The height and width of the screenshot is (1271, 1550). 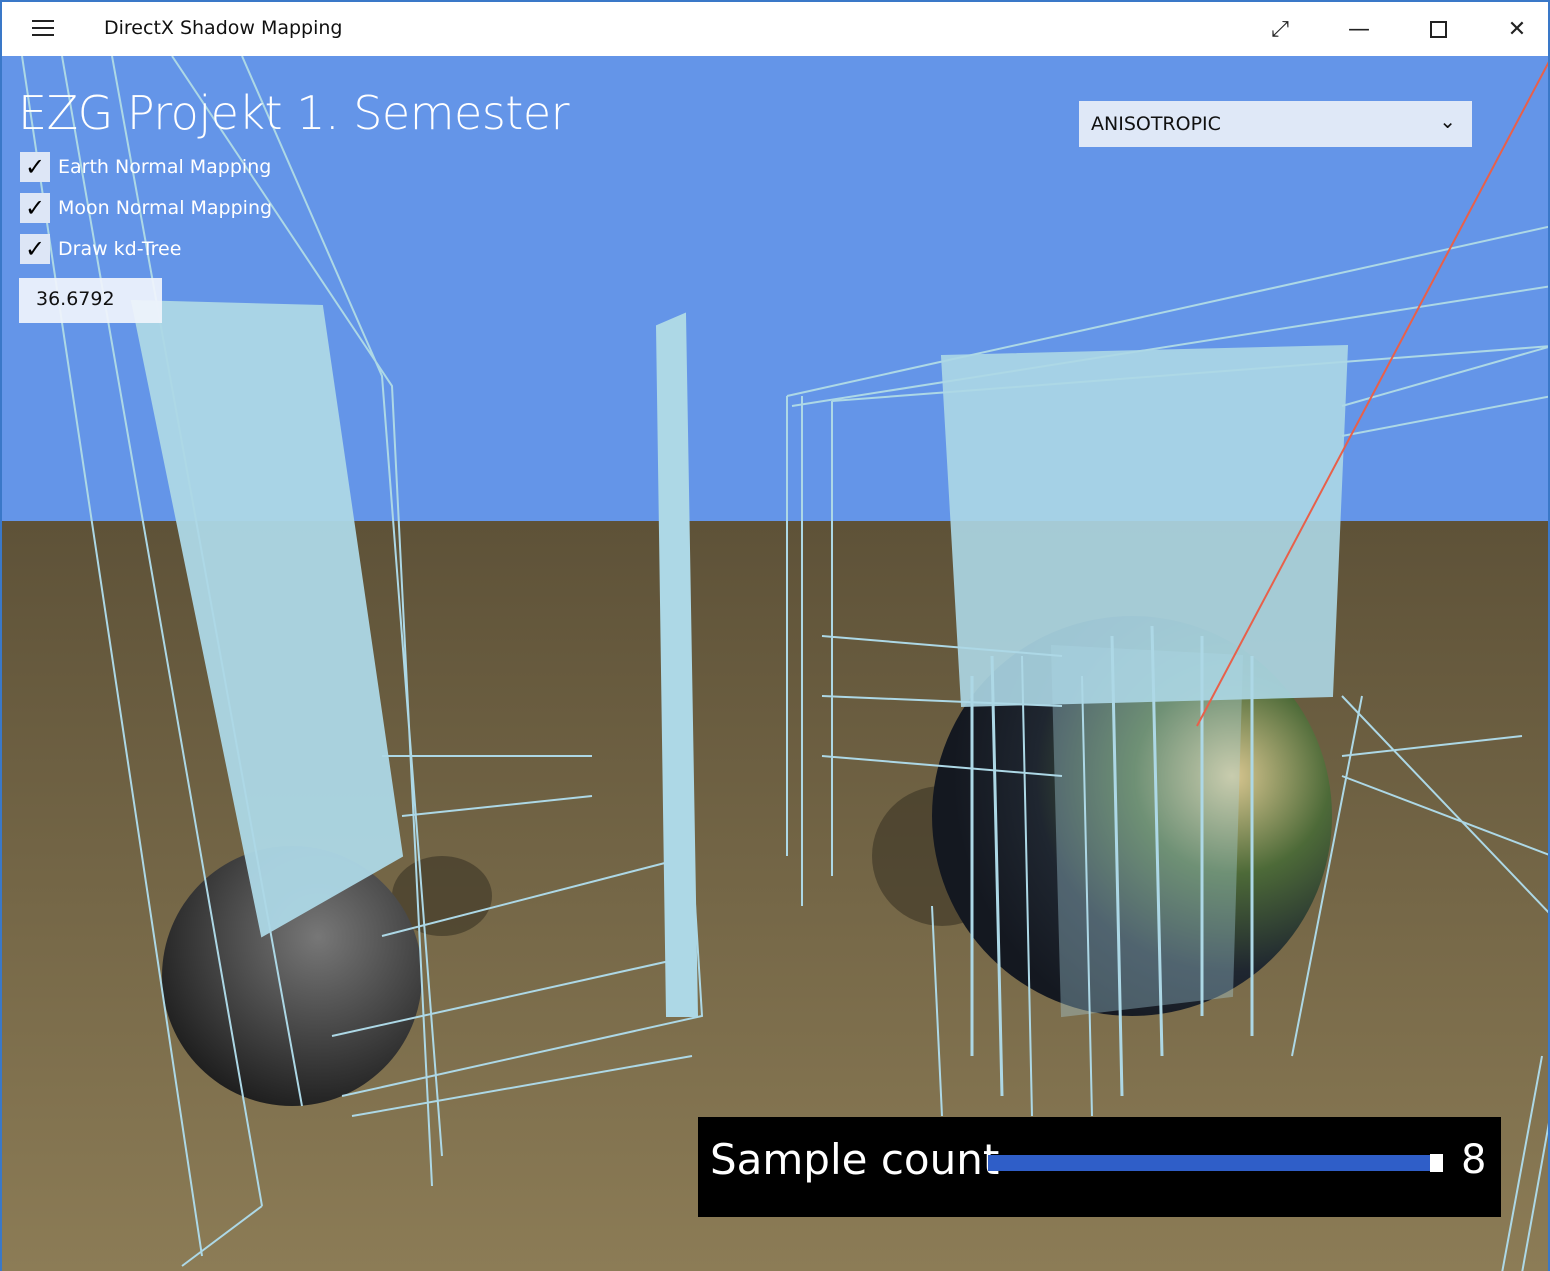 I want to click on fullscreen-icon: ⤢, so click(x=1280, y=29).